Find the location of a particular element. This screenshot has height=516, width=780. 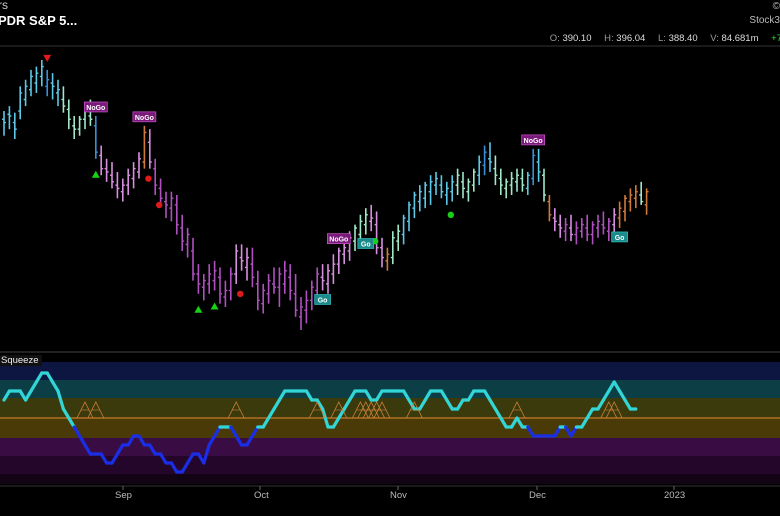

down-triangle-icon is located at coordinates (47, 58).